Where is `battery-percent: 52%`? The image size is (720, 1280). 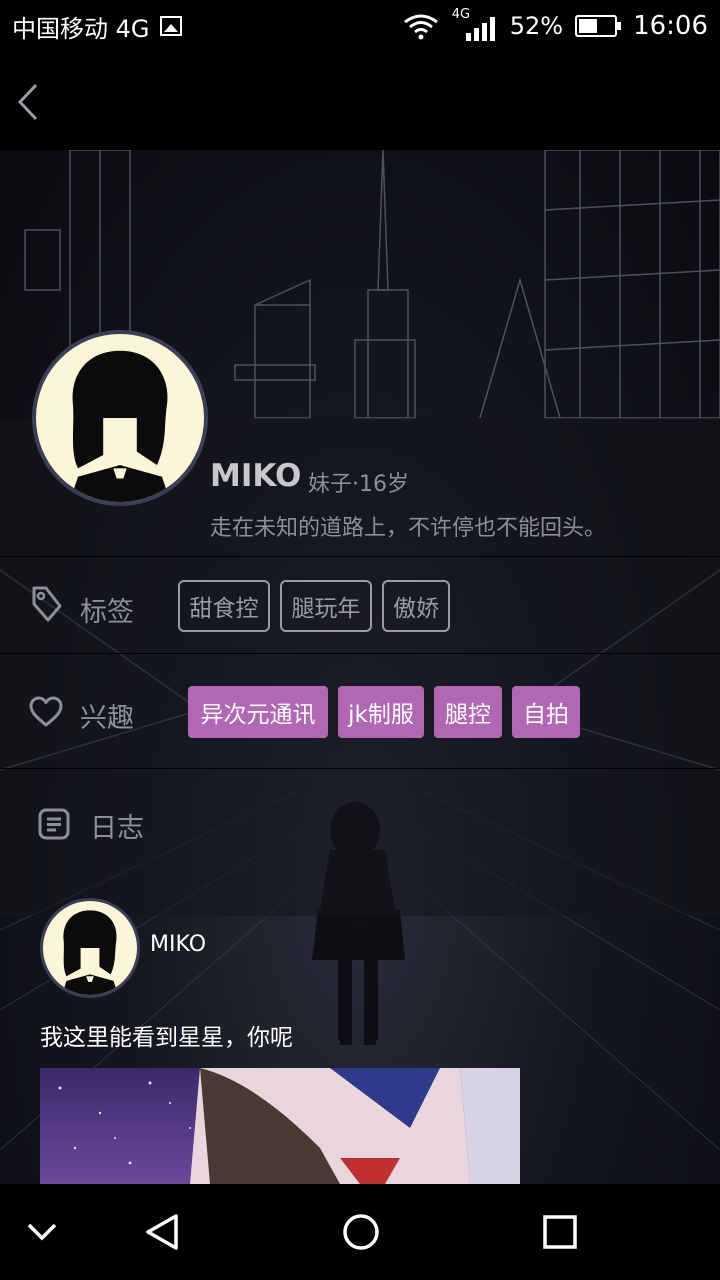
battery-percent: 52% is located at coordinates (536, 26).